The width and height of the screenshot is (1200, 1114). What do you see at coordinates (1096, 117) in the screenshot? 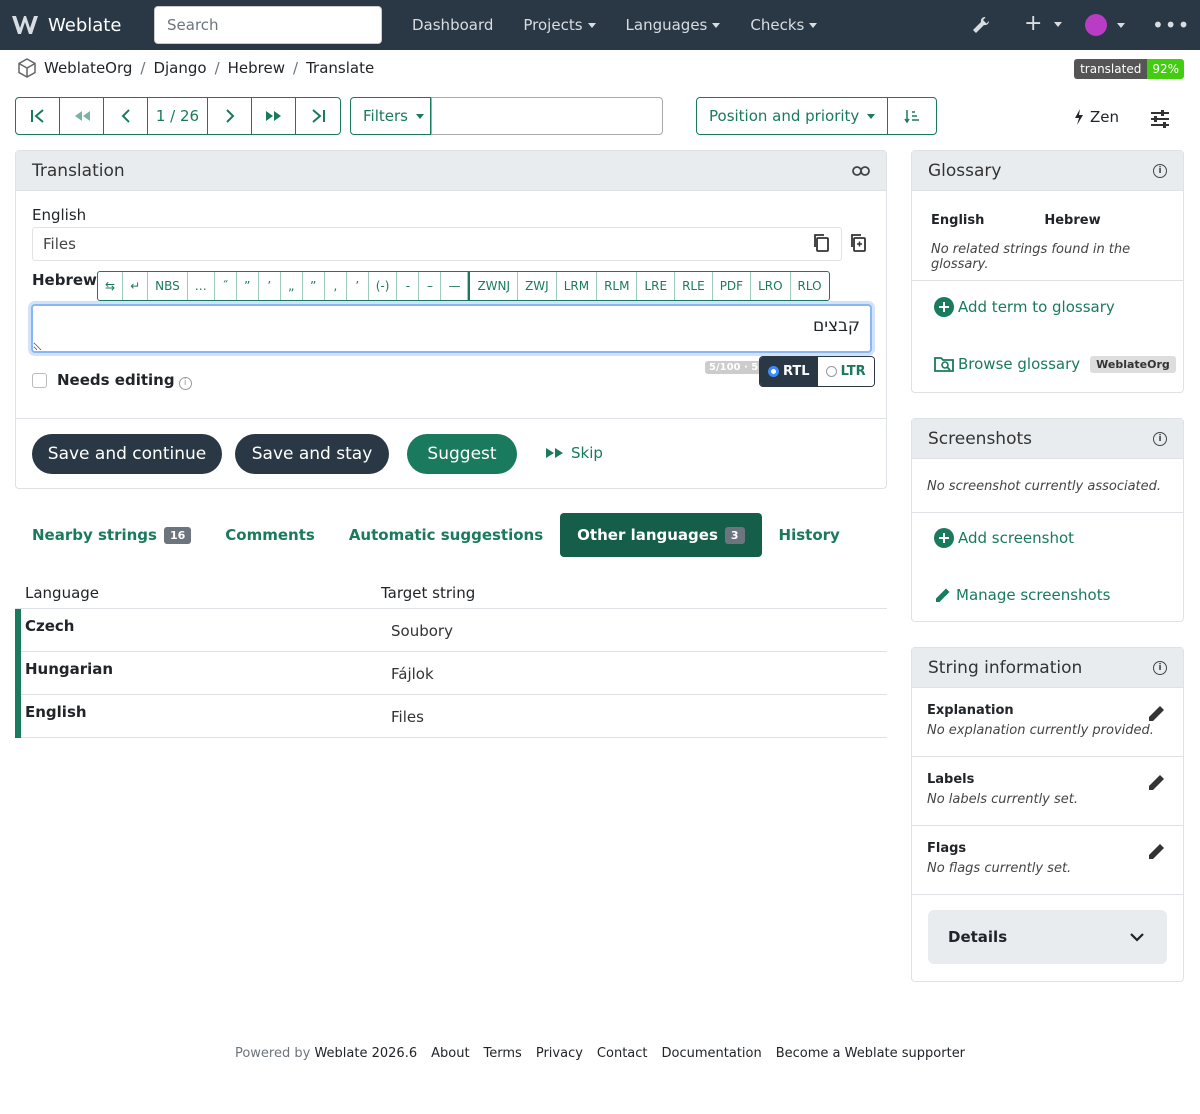
I see `zen-mode-link: Zen` at bounding box center [1096, 117].